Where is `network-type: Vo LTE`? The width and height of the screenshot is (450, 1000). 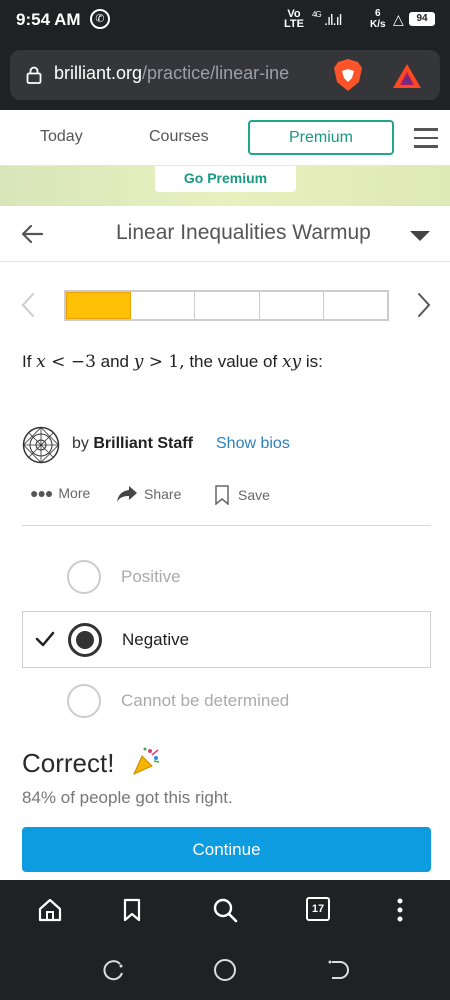 network-type: Vo LTE is located at coordinates (294, 19).